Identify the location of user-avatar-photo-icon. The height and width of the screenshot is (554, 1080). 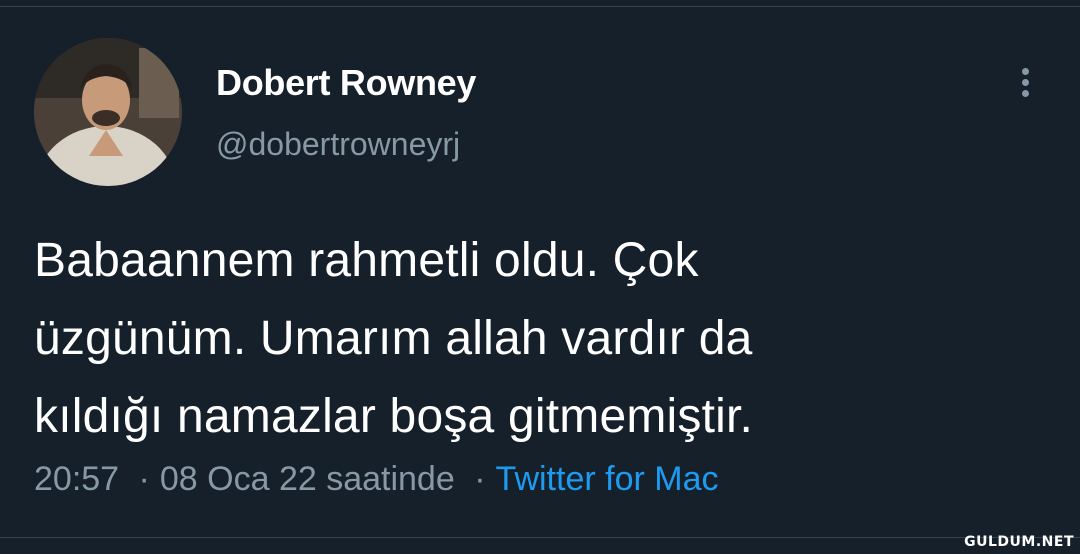
(108, 112).